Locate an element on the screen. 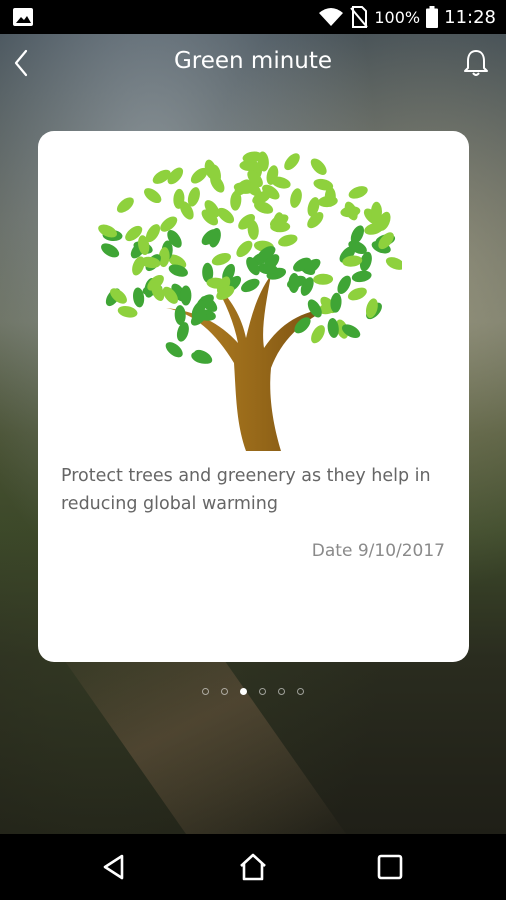 The image size is (506, 900). navigation-bar is located at coordinates (253, 867).